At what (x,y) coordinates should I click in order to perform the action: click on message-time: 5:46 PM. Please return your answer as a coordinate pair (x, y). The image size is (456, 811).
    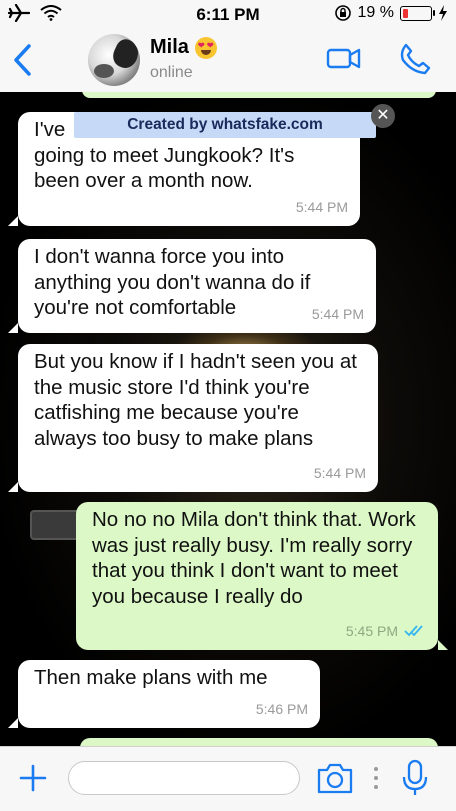
    Looking at the image, I should click on (281, 708).